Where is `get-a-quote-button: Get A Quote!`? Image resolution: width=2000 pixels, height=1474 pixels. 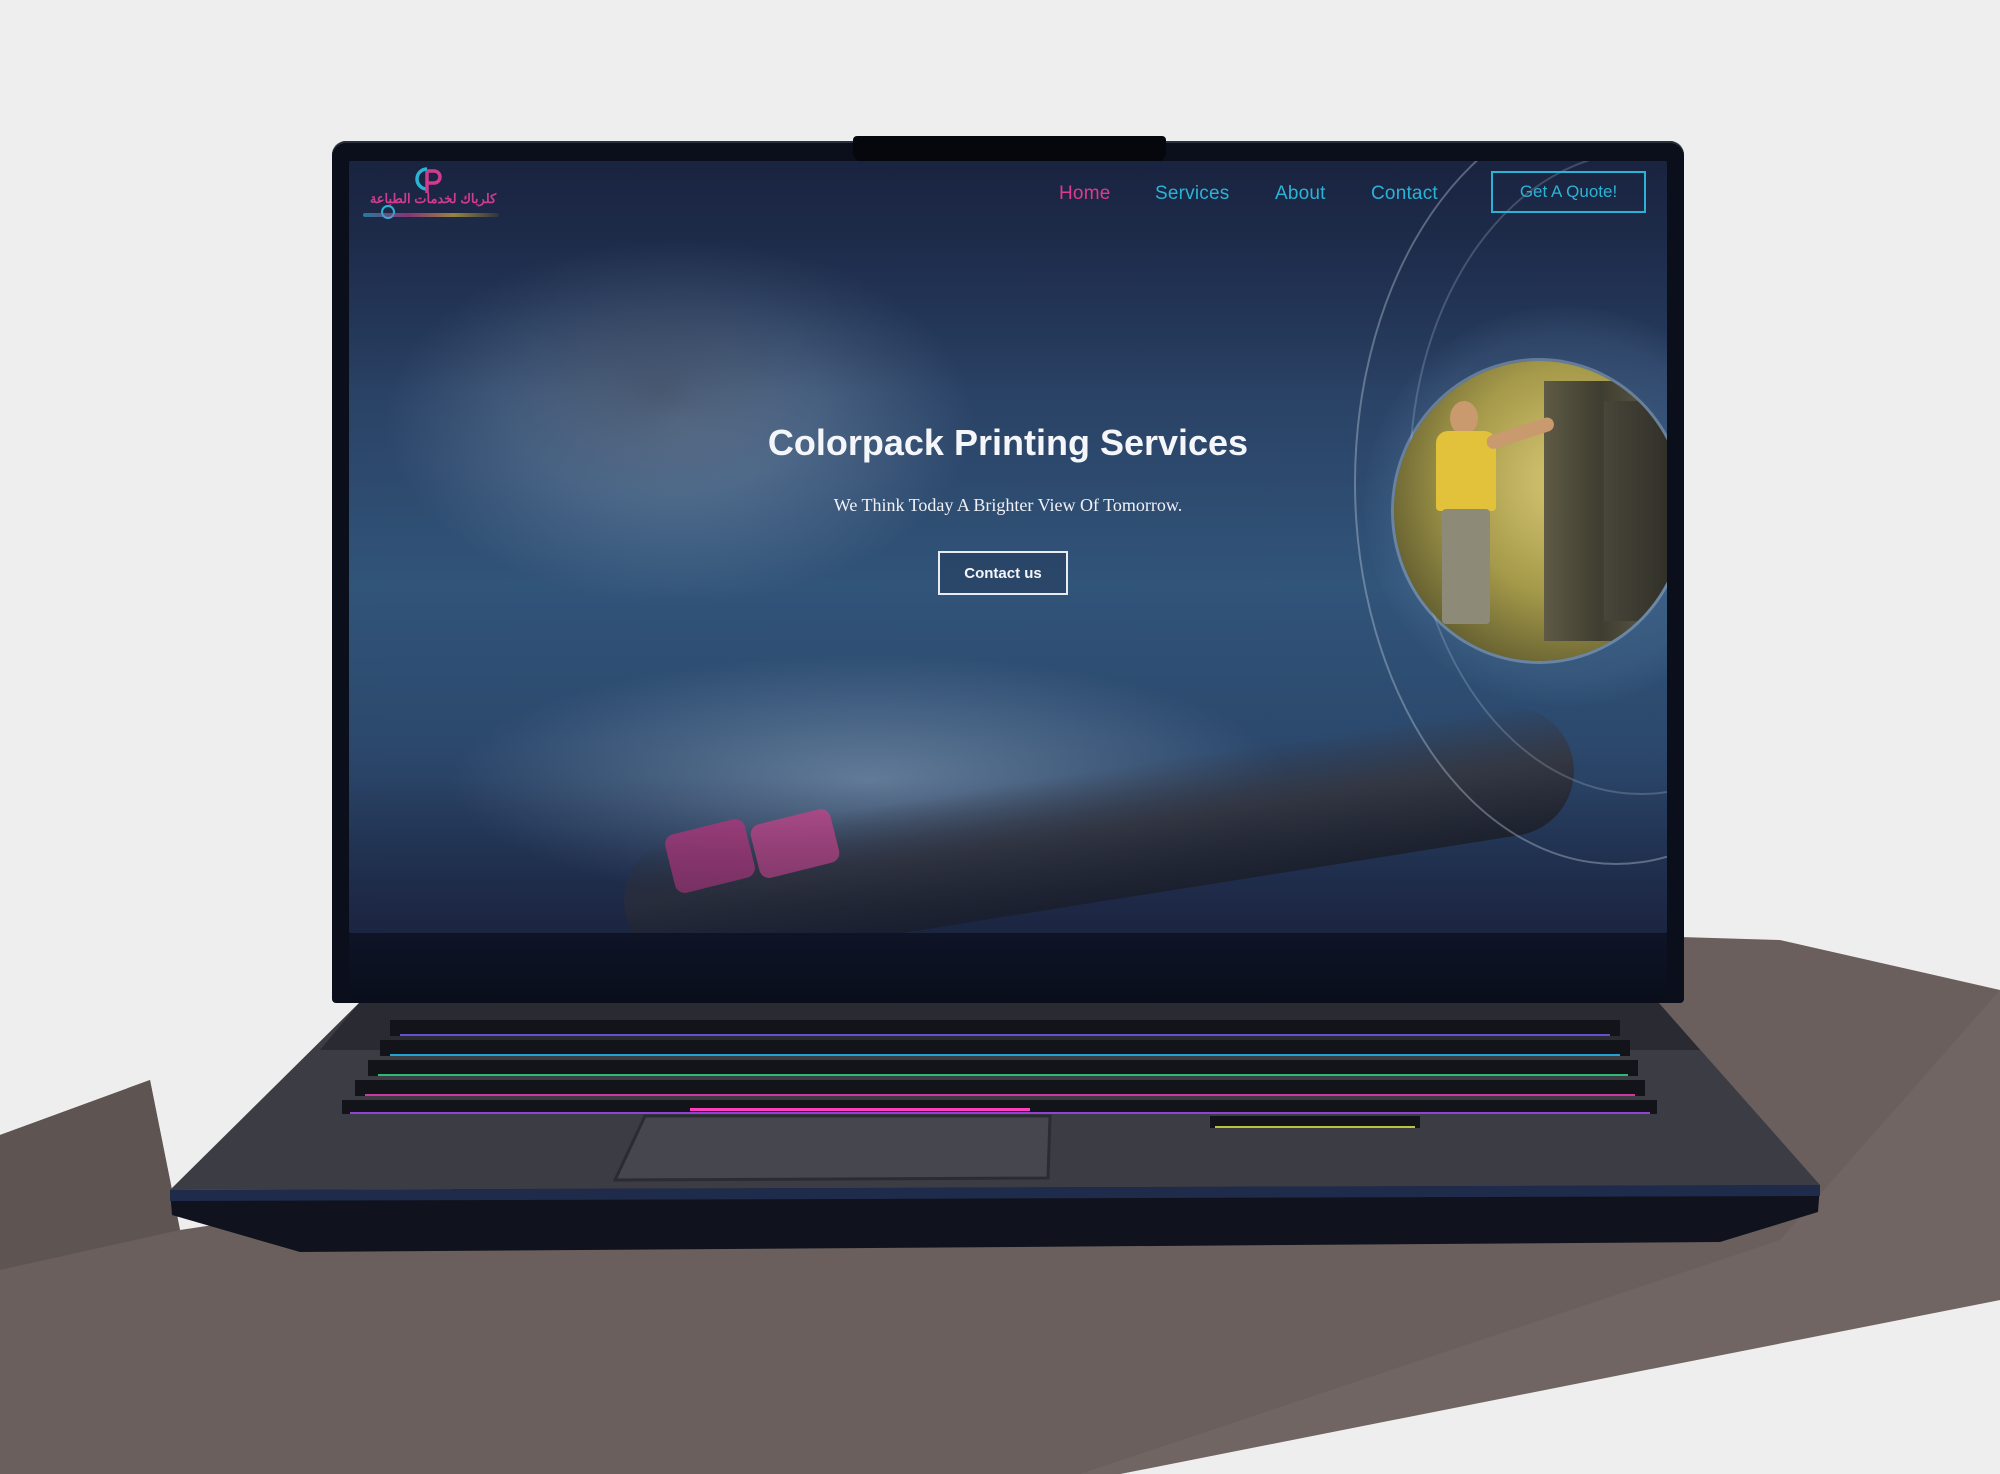
get-a-quote-button: Get A Quote! is located at coordinates (1568, 192).